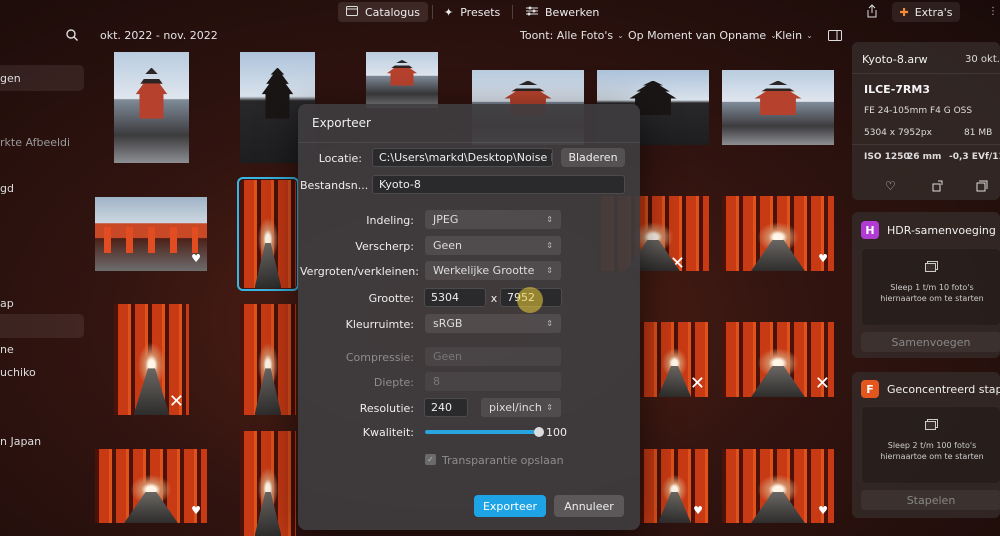  What do you see at coordinates (930, 342) in the screenshot?
I see `merge-button: Samenvoegen` at bounding box center [930, 342].